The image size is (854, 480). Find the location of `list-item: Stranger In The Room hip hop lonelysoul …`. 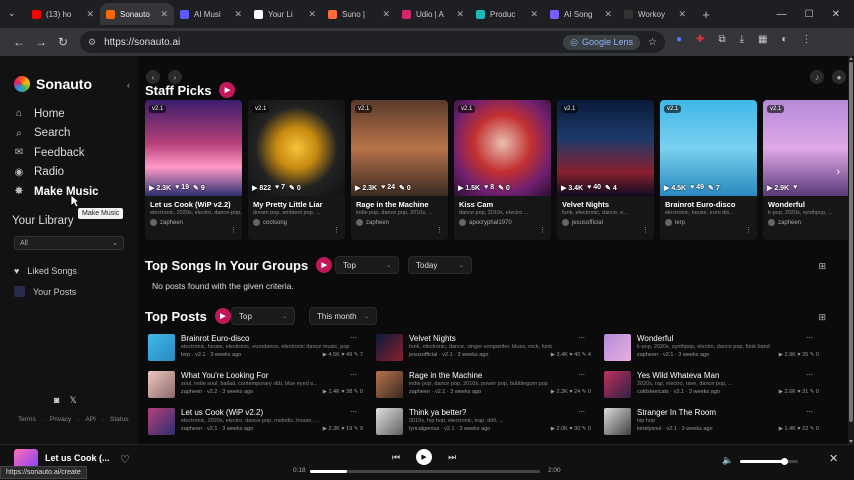

list-item: Stranger In The Room hip hop lonelysoul … is located at coordinates (711, 424).